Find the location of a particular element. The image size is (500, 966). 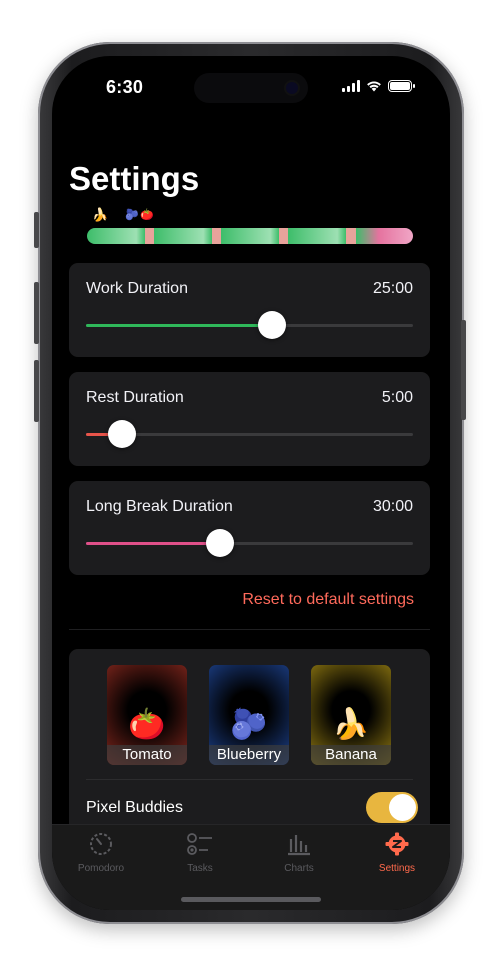

buddy-name: Blueberry is located at coordinates (249, 755).